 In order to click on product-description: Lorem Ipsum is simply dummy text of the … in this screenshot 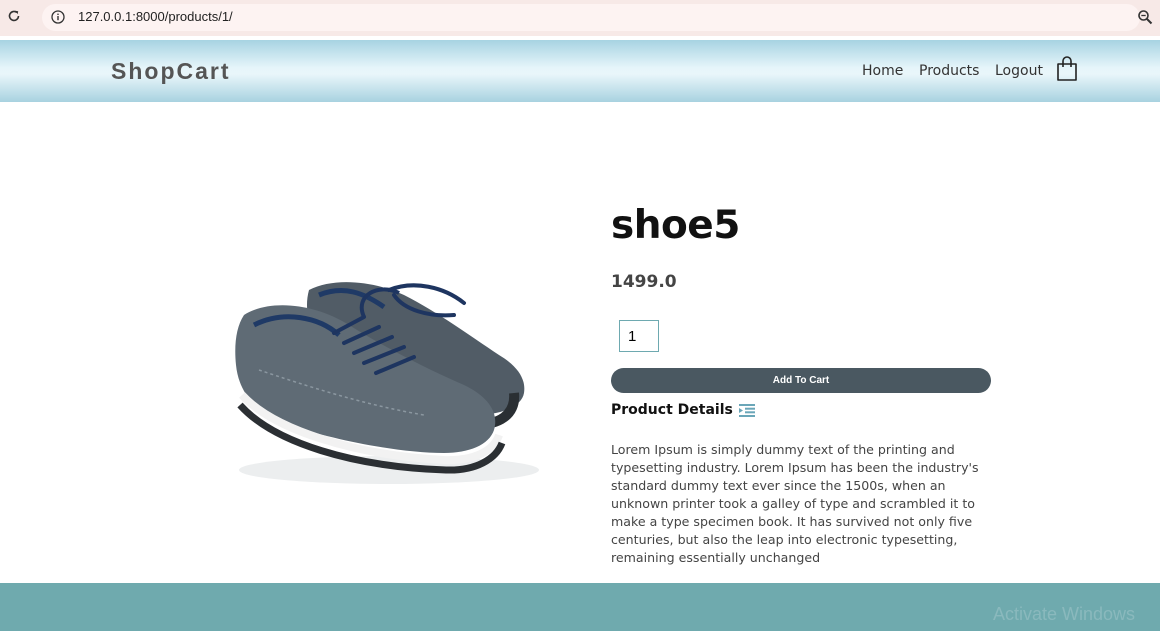, I will do `click(795, 503)`.